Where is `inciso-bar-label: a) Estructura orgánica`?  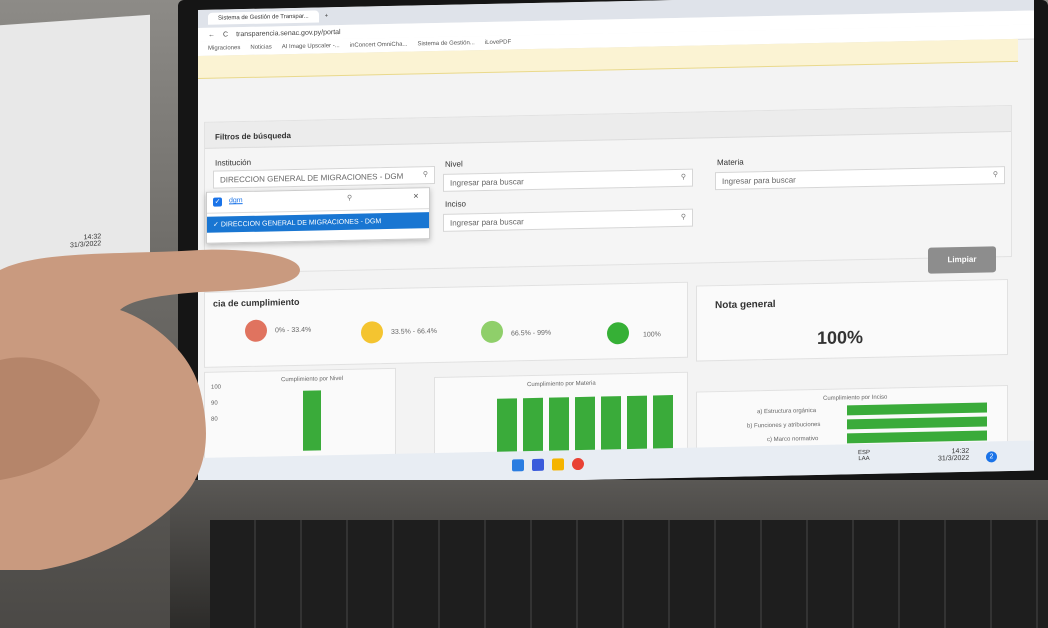 inciso-bar-label: a) Estructura orgánica is located at coordinates (787, 412).